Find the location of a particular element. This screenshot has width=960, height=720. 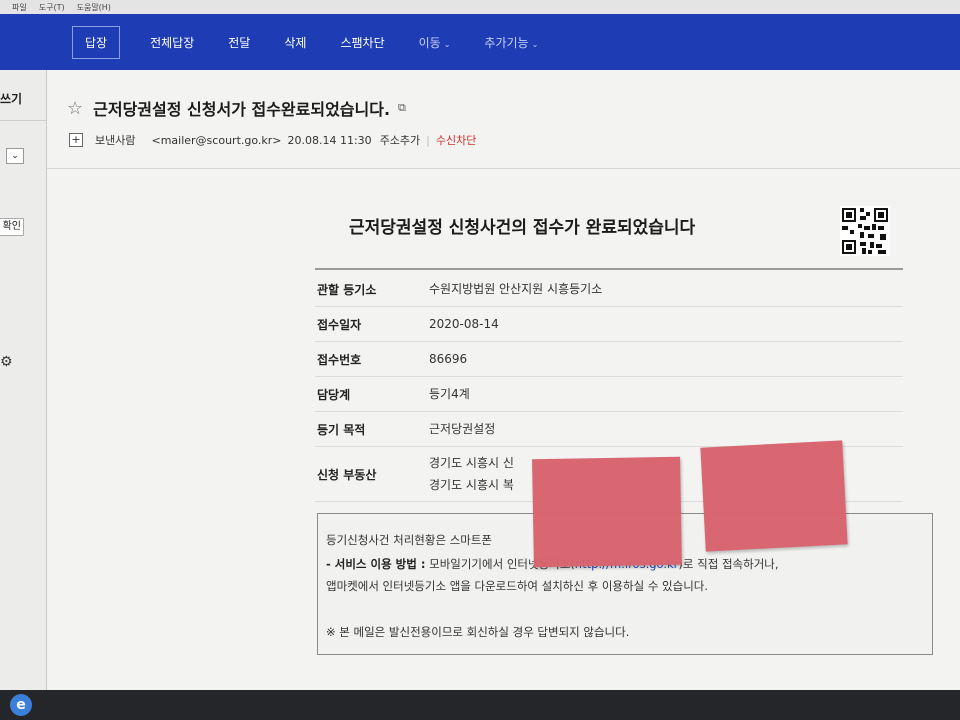

row-value: 86696 is located at coordinates (448, 359).